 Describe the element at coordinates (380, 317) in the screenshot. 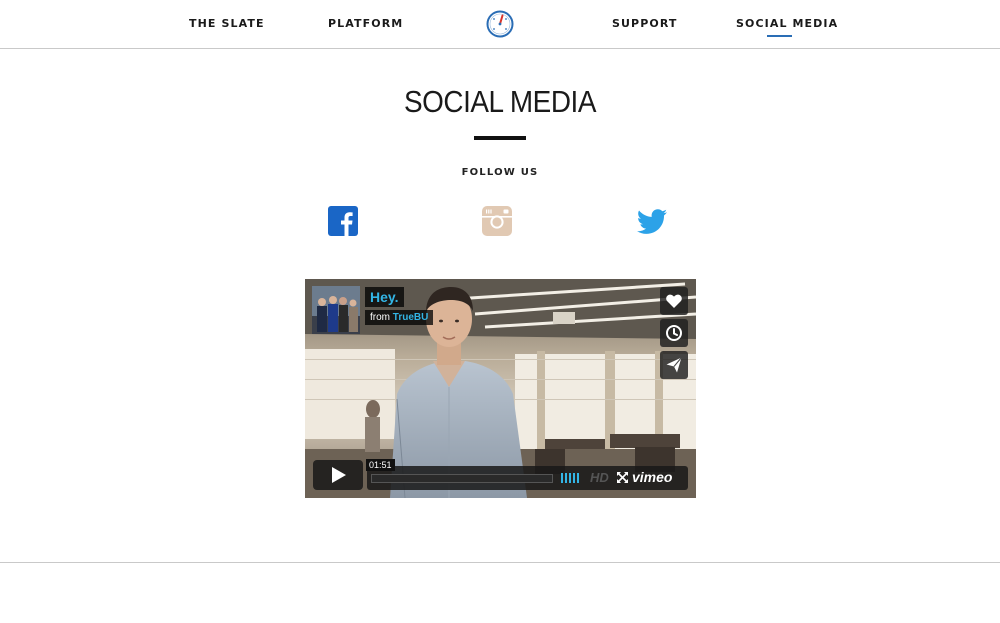

I see `byline-prefix: from` at that location.